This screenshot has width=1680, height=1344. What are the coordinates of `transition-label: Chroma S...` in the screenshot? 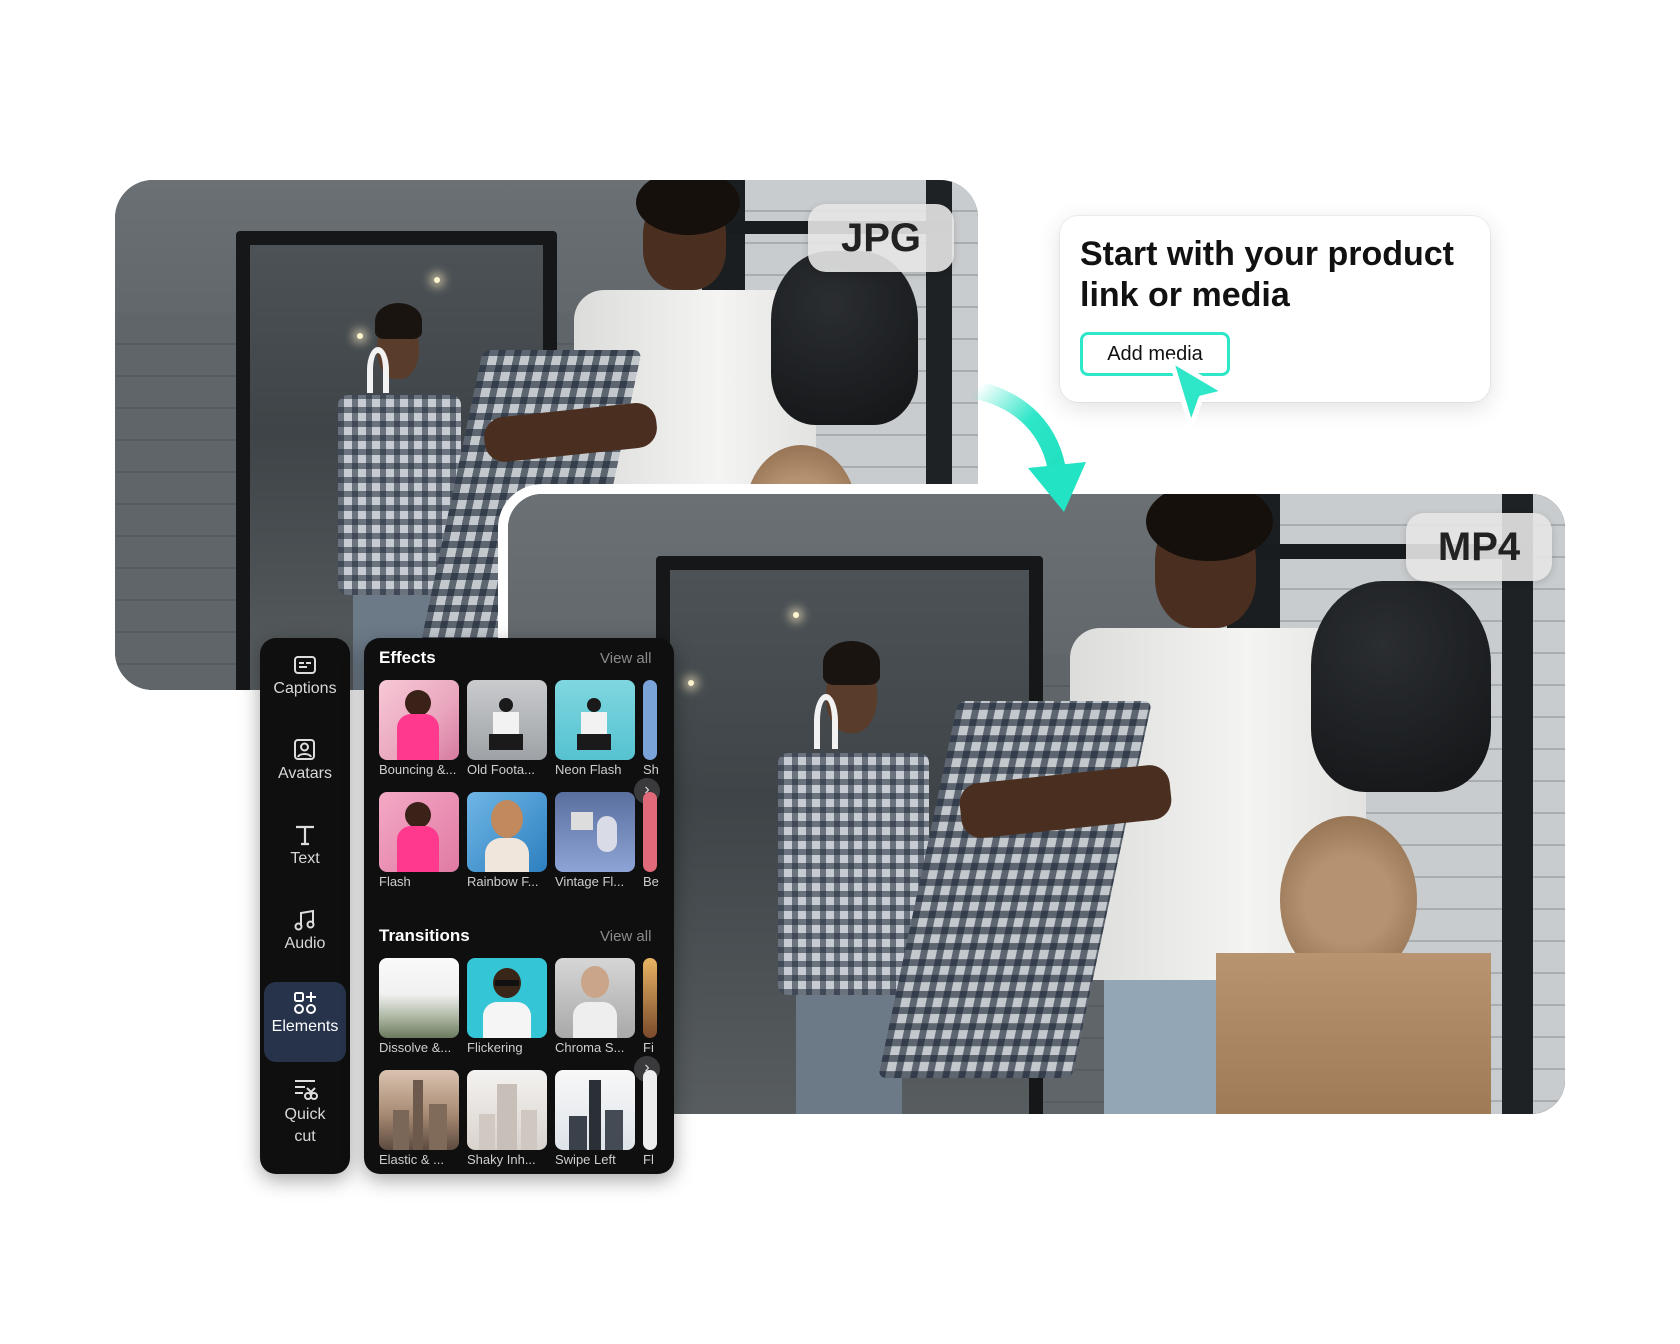 It's located at (590, 1047).